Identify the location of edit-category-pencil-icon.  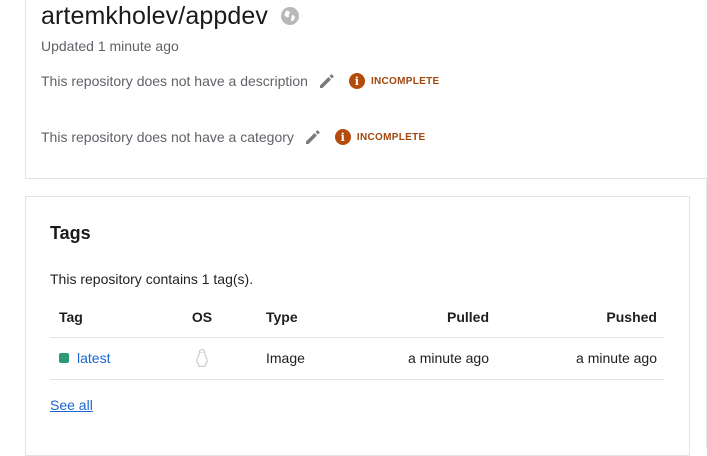
(313, 137).